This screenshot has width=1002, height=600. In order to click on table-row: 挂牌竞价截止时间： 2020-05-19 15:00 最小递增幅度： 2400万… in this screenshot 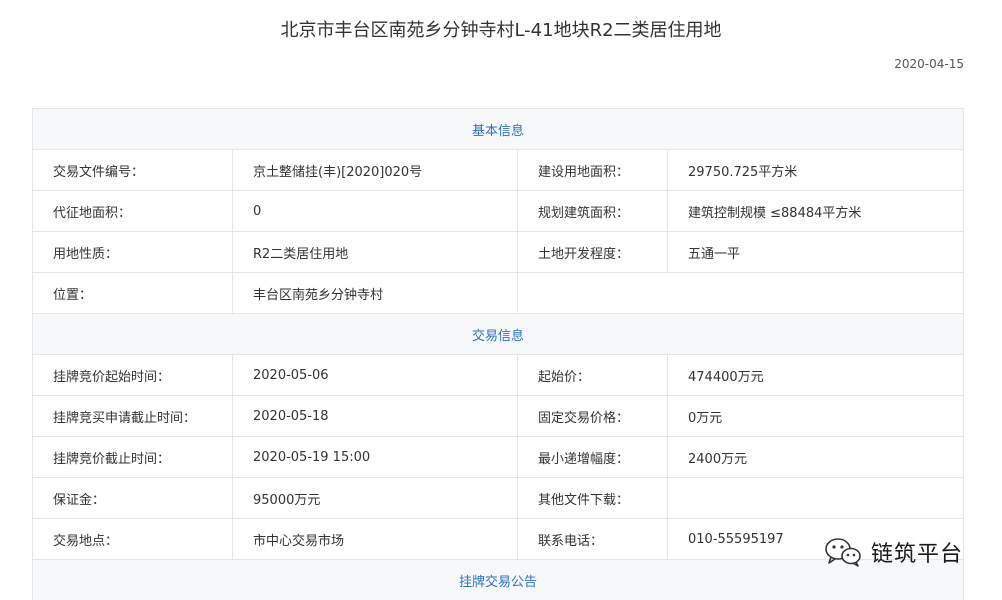, I will do `click(498, 457)`.